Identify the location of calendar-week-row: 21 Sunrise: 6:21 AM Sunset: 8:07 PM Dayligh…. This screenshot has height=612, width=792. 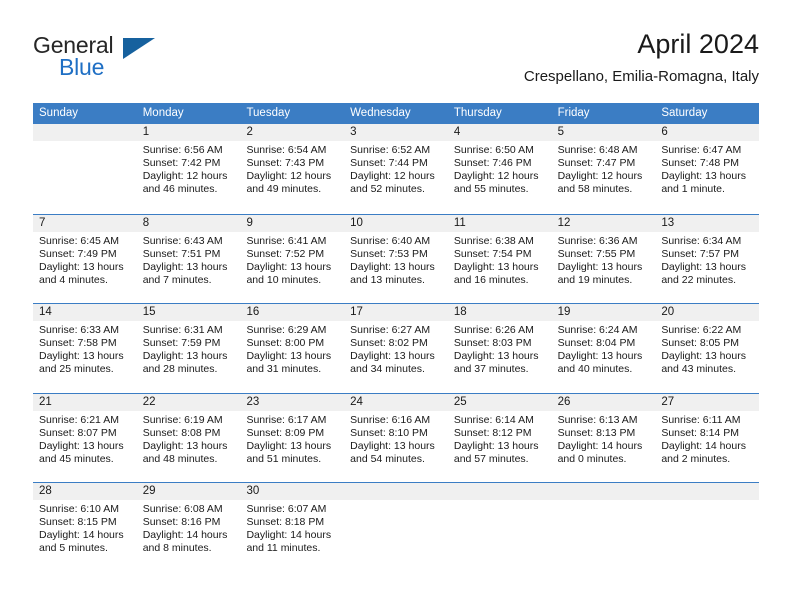
(396, 437).